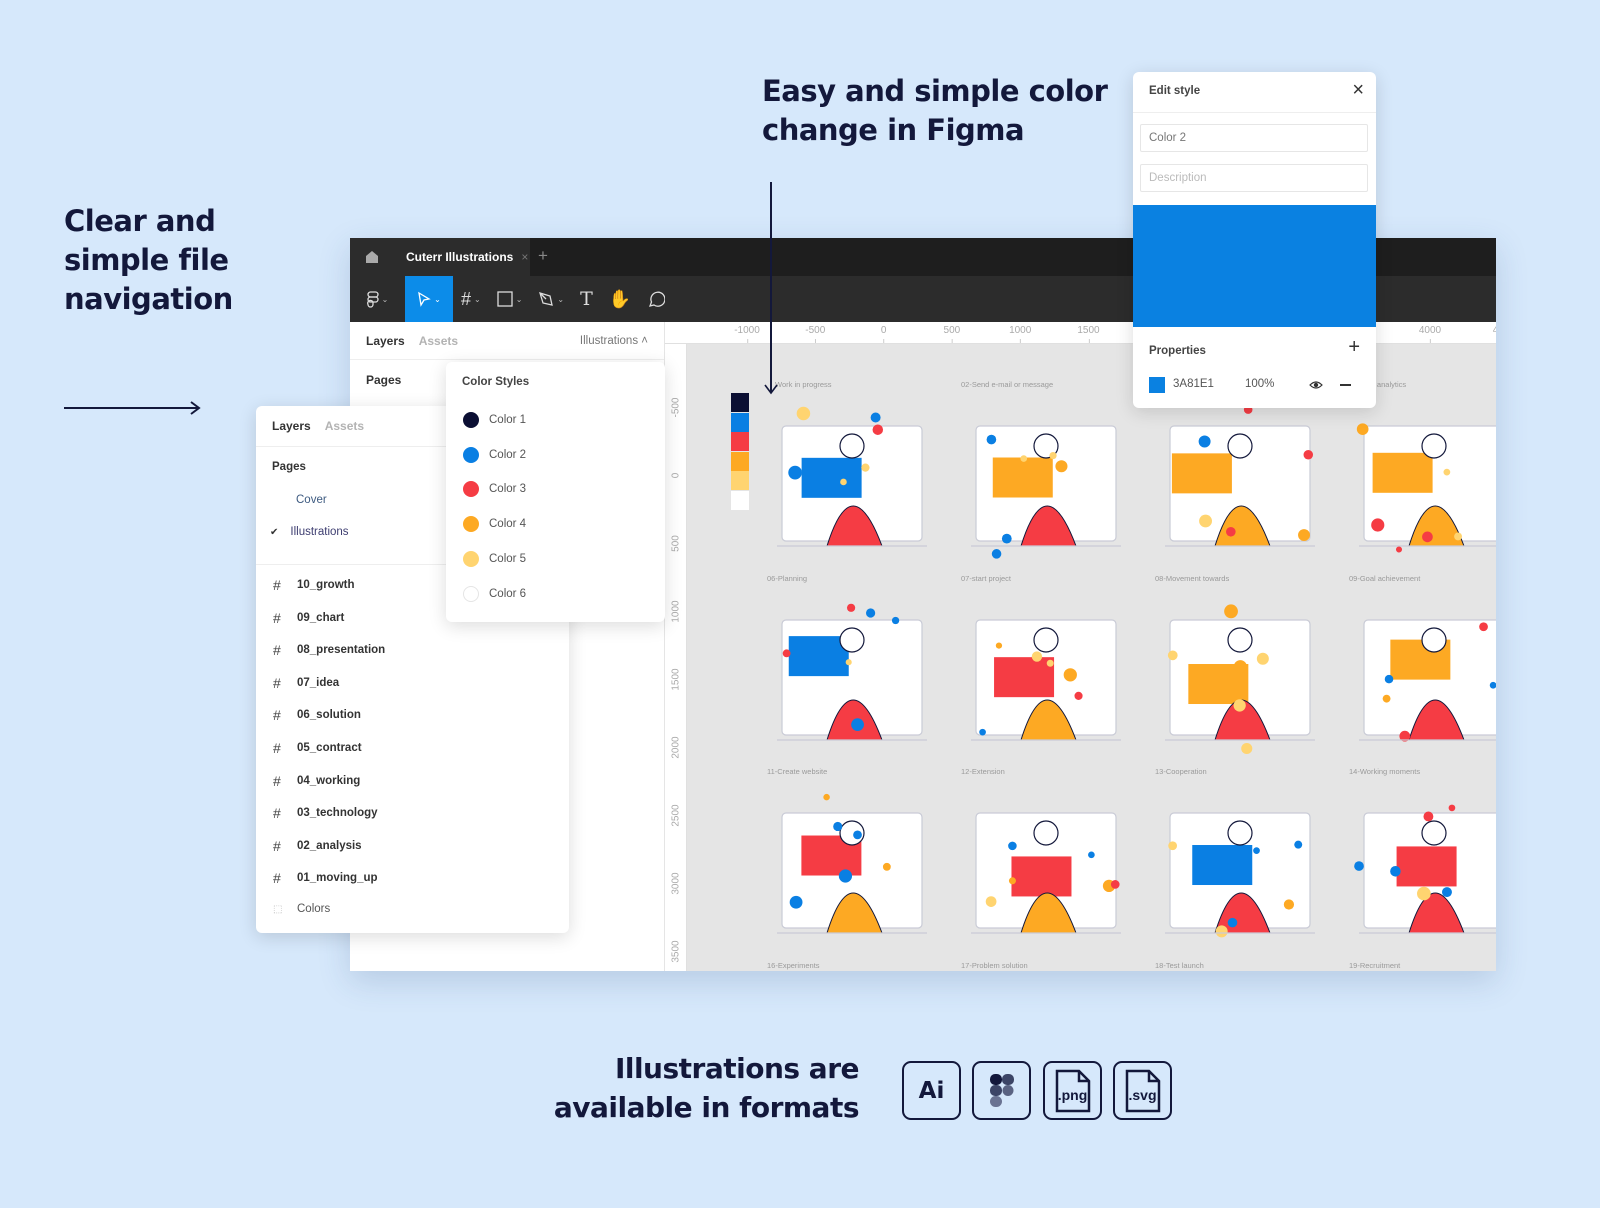  Describe the element at coordinates (326, 585) in the screenshot. I see `layer-label: 10_growth` at that location.